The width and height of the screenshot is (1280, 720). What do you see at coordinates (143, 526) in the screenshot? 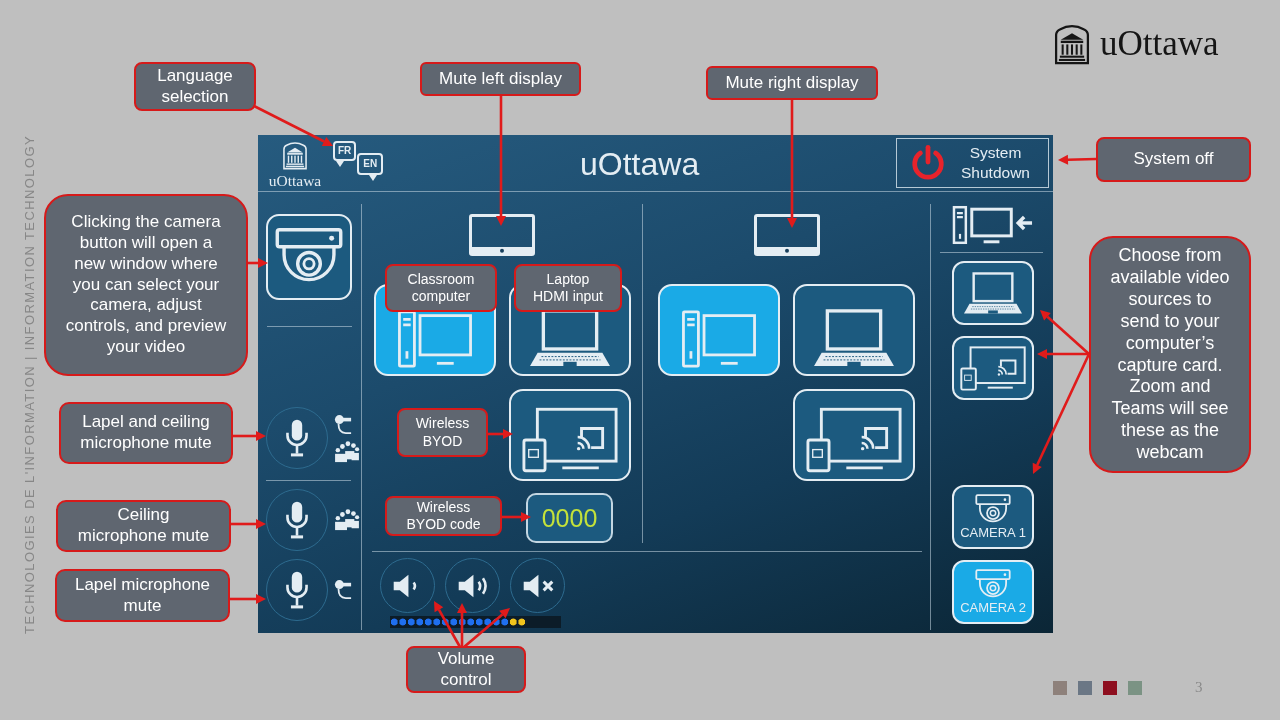
I see `callout: Ceiling microphone mute` at bounding box center [143, 526].